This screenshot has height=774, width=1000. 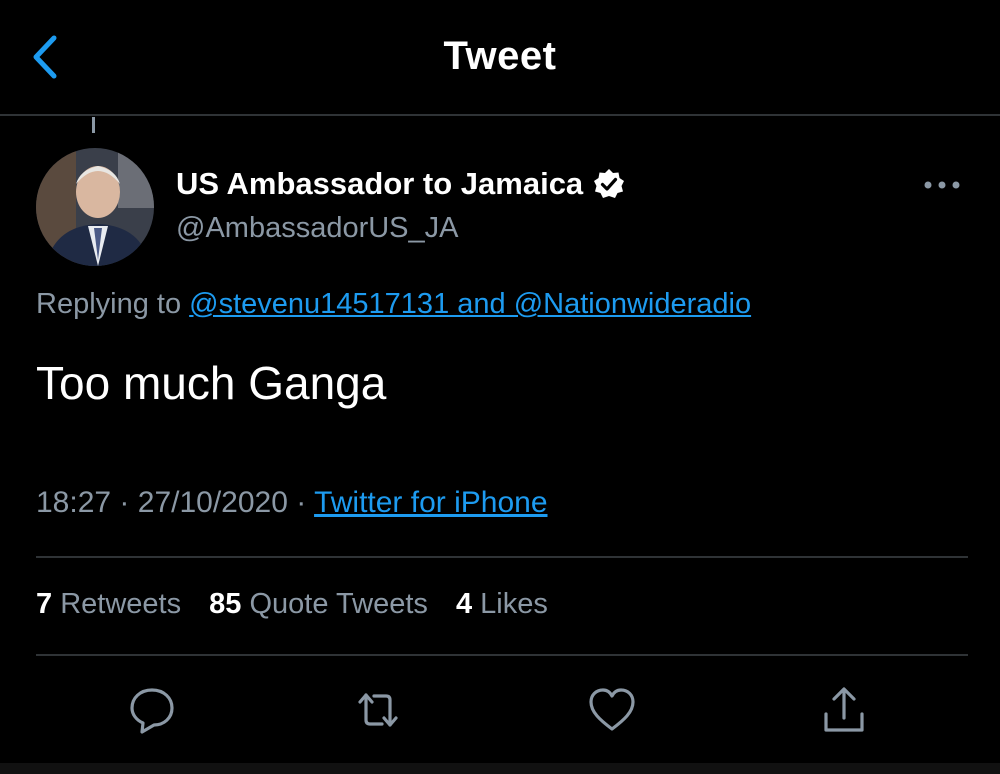 I want to click on page-title: Tweet, so click(x=500, y=56).